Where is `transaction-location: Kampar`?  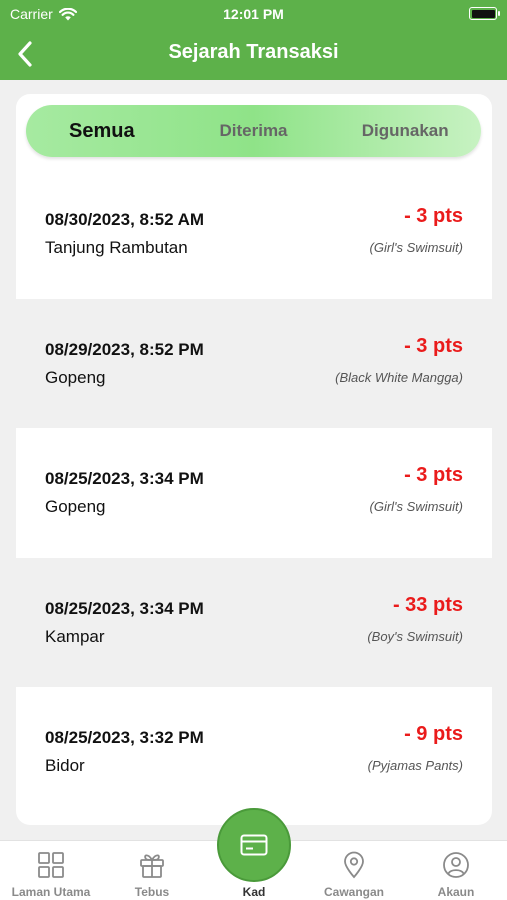 transaction-location: Kampar is located at coordinates (75, 636).